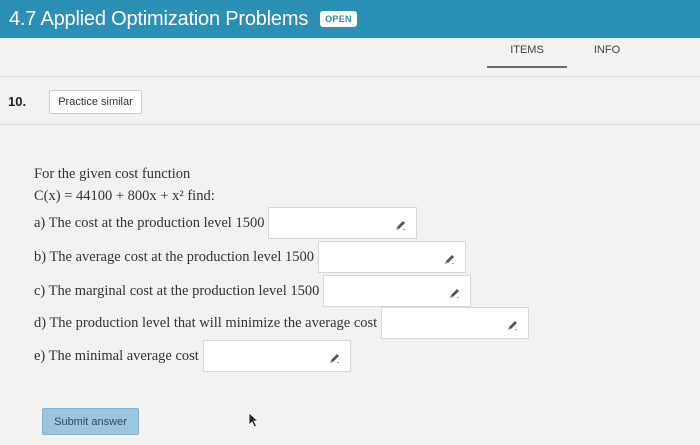  What do you see at coordinates (343, 223) in the screenshot?
I see `answer-box-a` at bounding box center [343, 223].